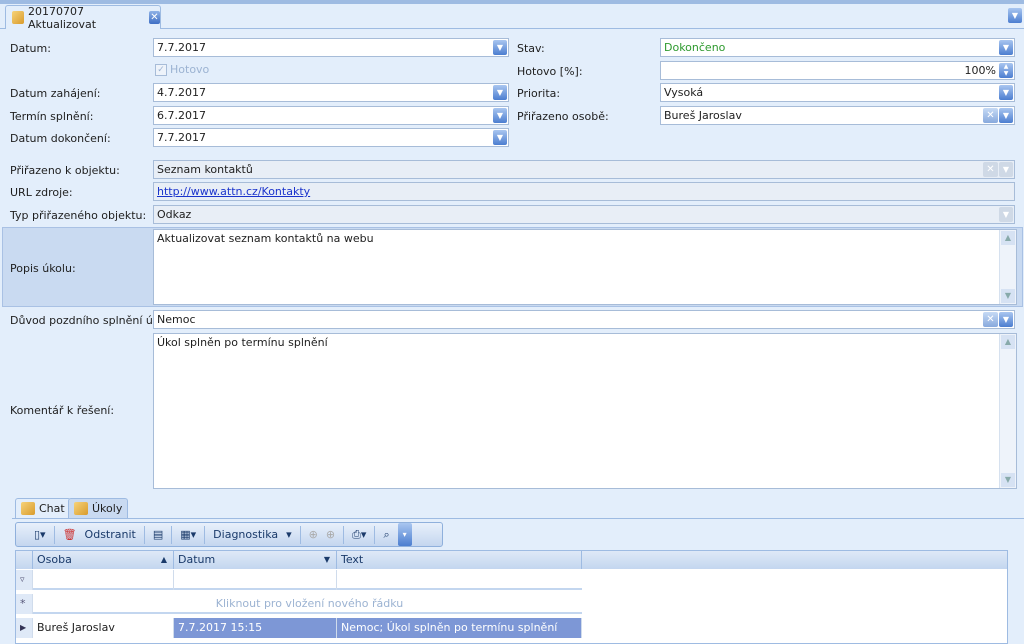  I want to click on priorita-value: Vysoká, so click(684, 92).